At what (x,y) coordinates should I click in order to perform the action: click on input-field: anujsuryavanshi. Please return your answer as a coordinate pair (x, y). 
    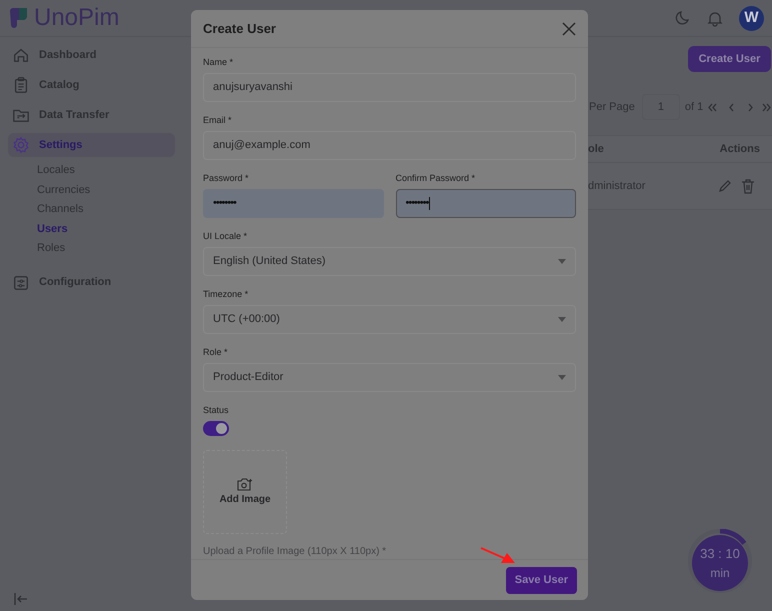
    Looking at the image, I should click on (389, 87).